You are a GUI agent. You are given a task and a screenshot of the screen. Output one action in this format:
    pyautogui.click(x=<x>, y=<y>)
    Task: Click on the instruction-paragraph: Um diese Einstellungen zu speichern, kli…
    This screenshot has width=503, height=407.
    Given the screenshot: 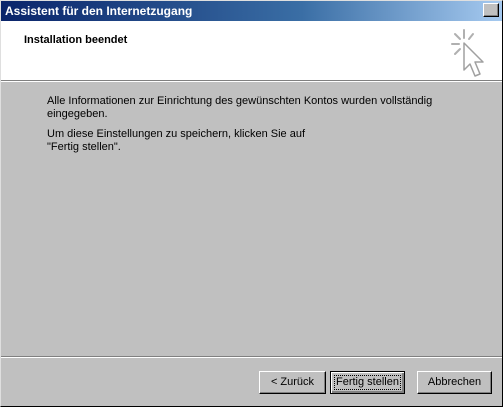 What is the action you would take?
    pyautogui.click(x=176, y=140)
    